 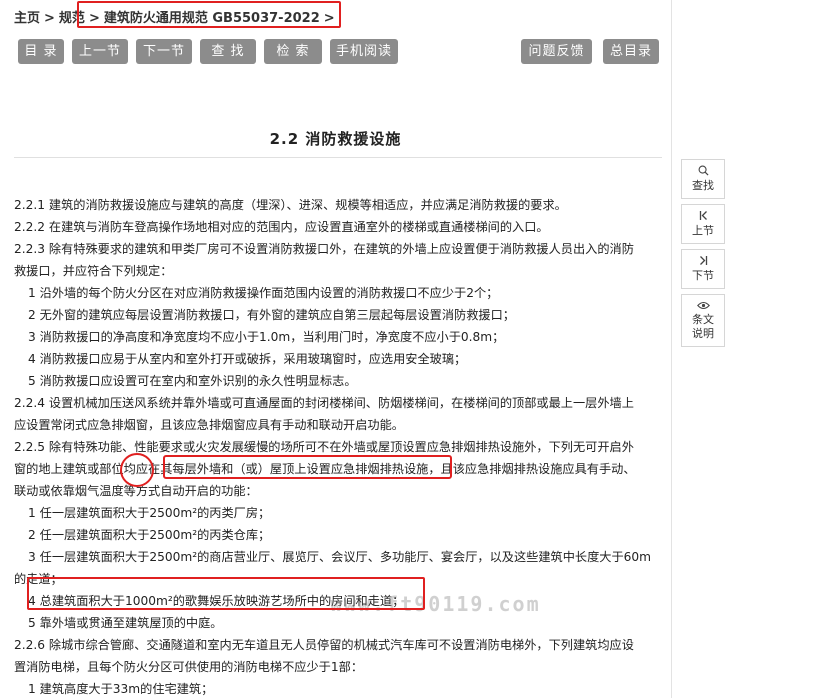 I want to click on clause-item: 1 沿外墙的每个防火分区在对应消防救援操作面范围内设置的消防救援口不应少于2个；, so click(x=263, y=293).